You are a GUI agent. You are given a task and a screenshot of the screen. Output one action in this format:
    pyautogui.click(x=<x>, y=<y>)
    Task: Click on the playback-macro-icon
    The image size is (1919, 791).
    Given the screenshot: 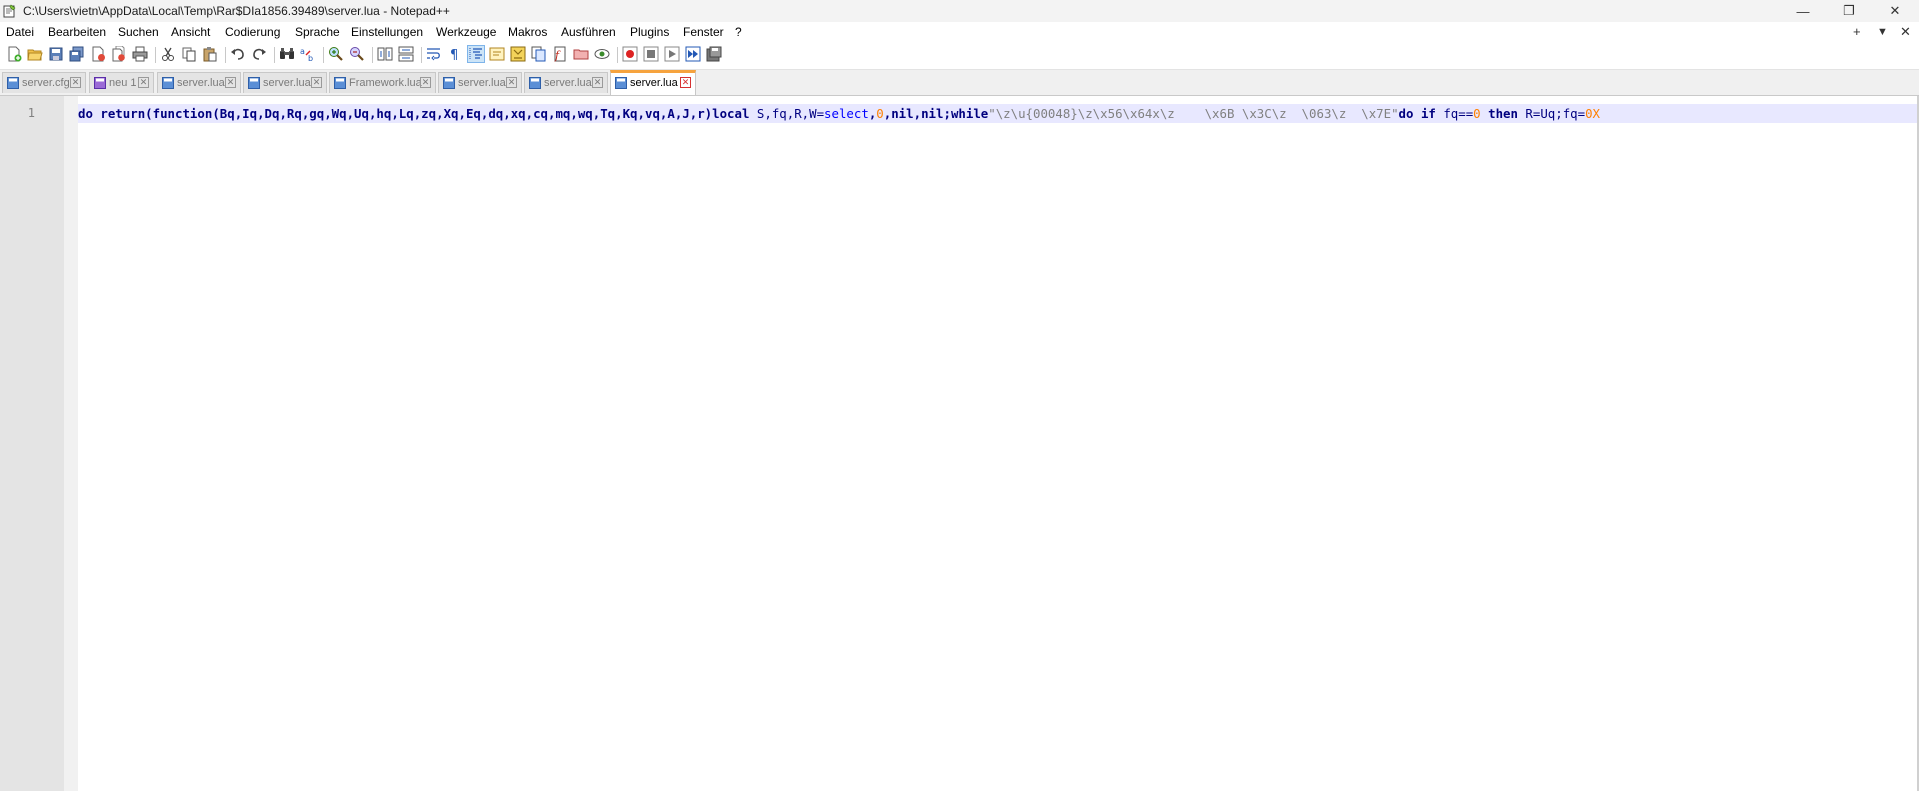 What is the action you would take?
    pyautogui.click(x=672, y=54)
    